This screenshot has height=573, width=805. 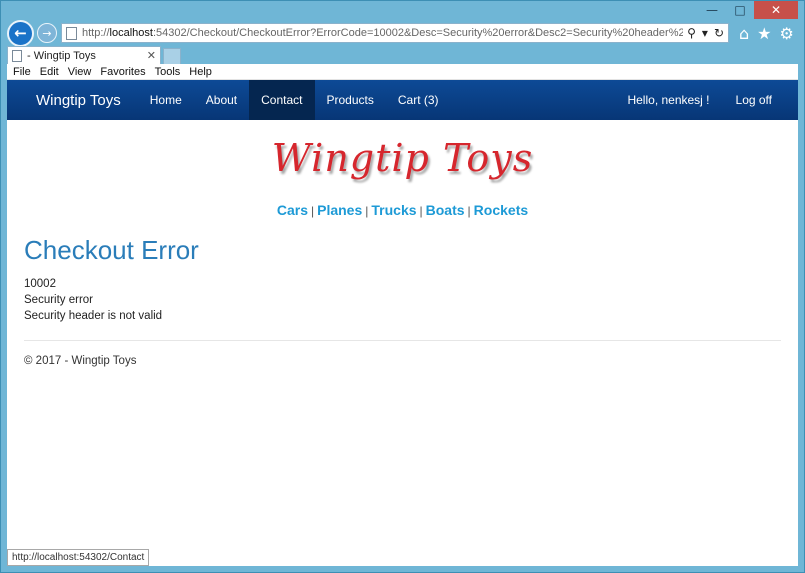 What do you see at coordinates (339, 210) in the screenshot?
I see `category-planes: Planes` at bounding box center [339, 210].